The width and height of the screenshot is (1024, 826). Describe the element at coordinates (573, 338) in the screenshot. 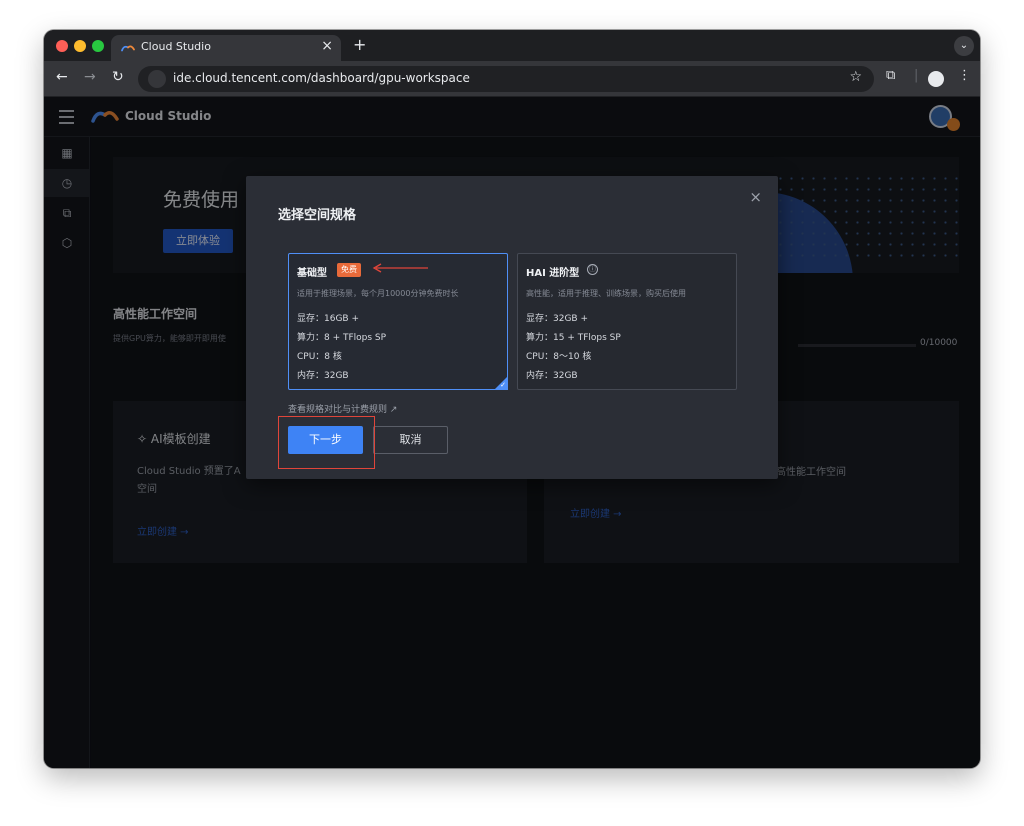

I see `spec-compute: 算力：15 + TFlops SP` at that location.